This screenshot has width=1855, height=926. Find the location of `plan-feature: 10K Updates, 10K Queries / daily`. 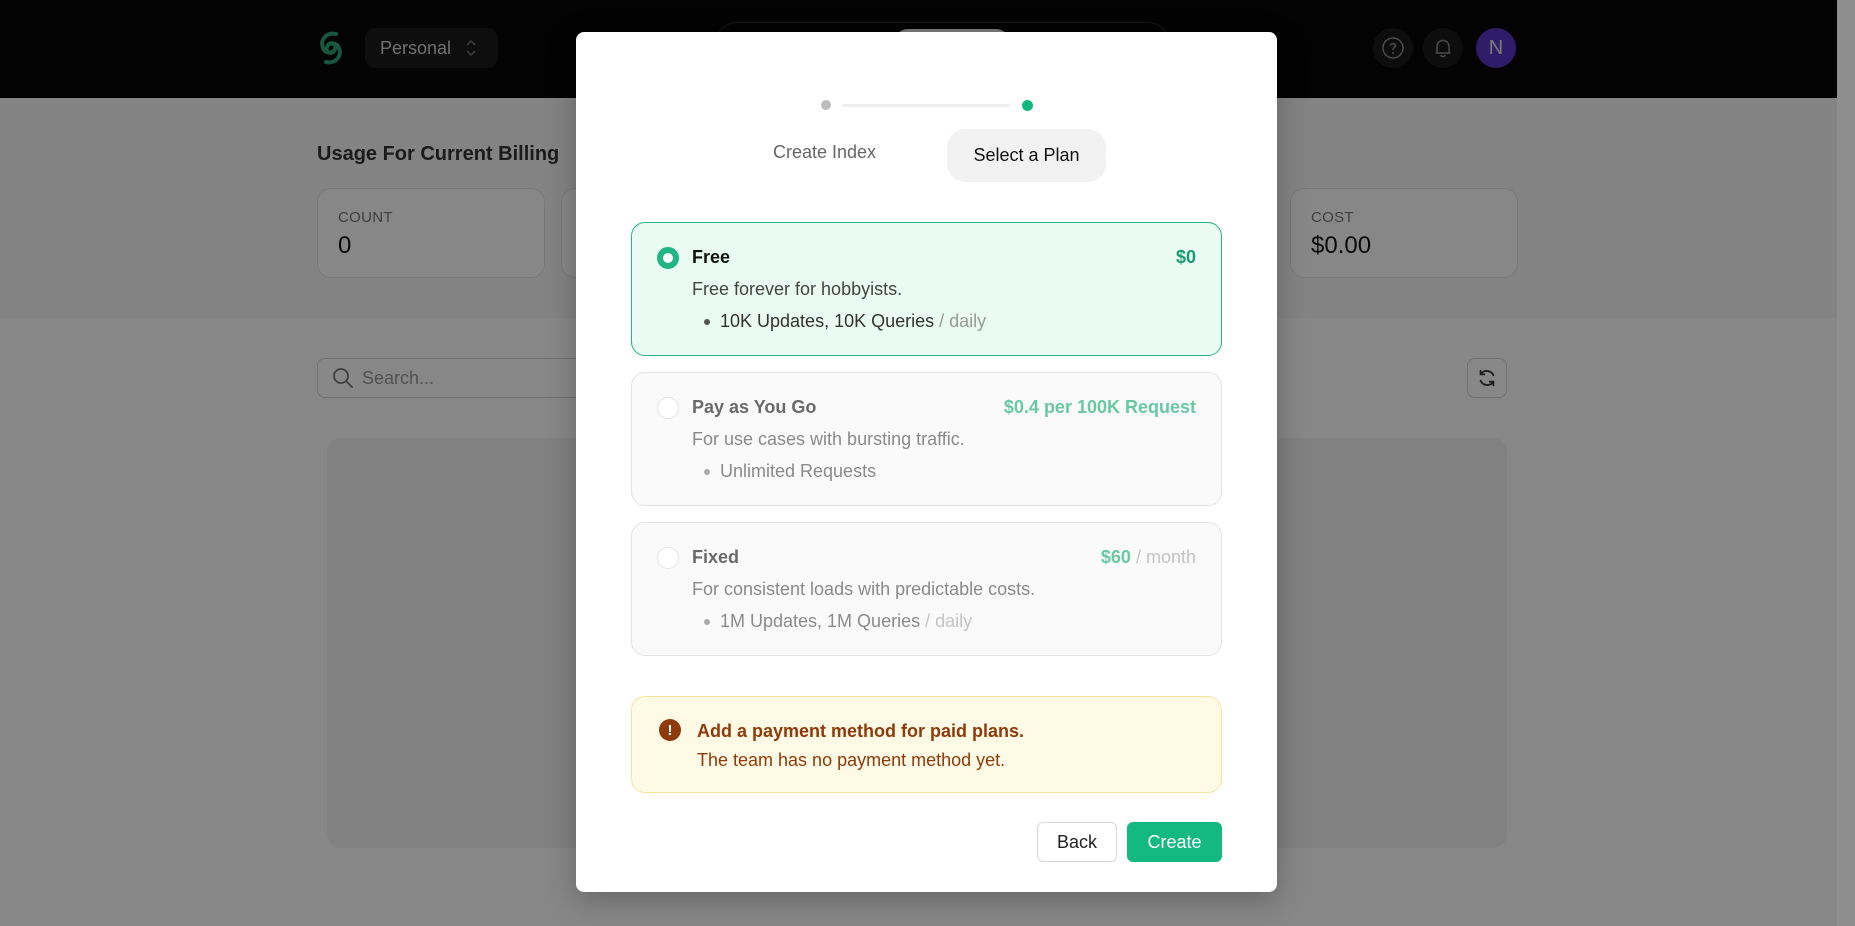

plan-feature: 10K Updates, 10K Queries / daily is located at coordinates (845, 321).